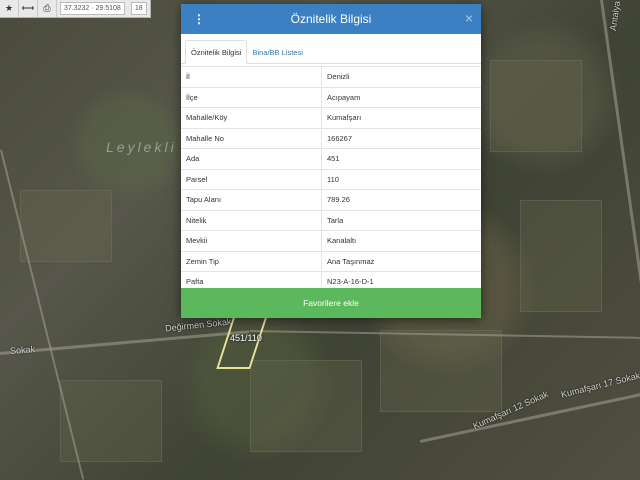  I want to click on map-toolbar: ★ ⟷ ⎙ 37.3232 · 29.5108 18, so click(75, 9).